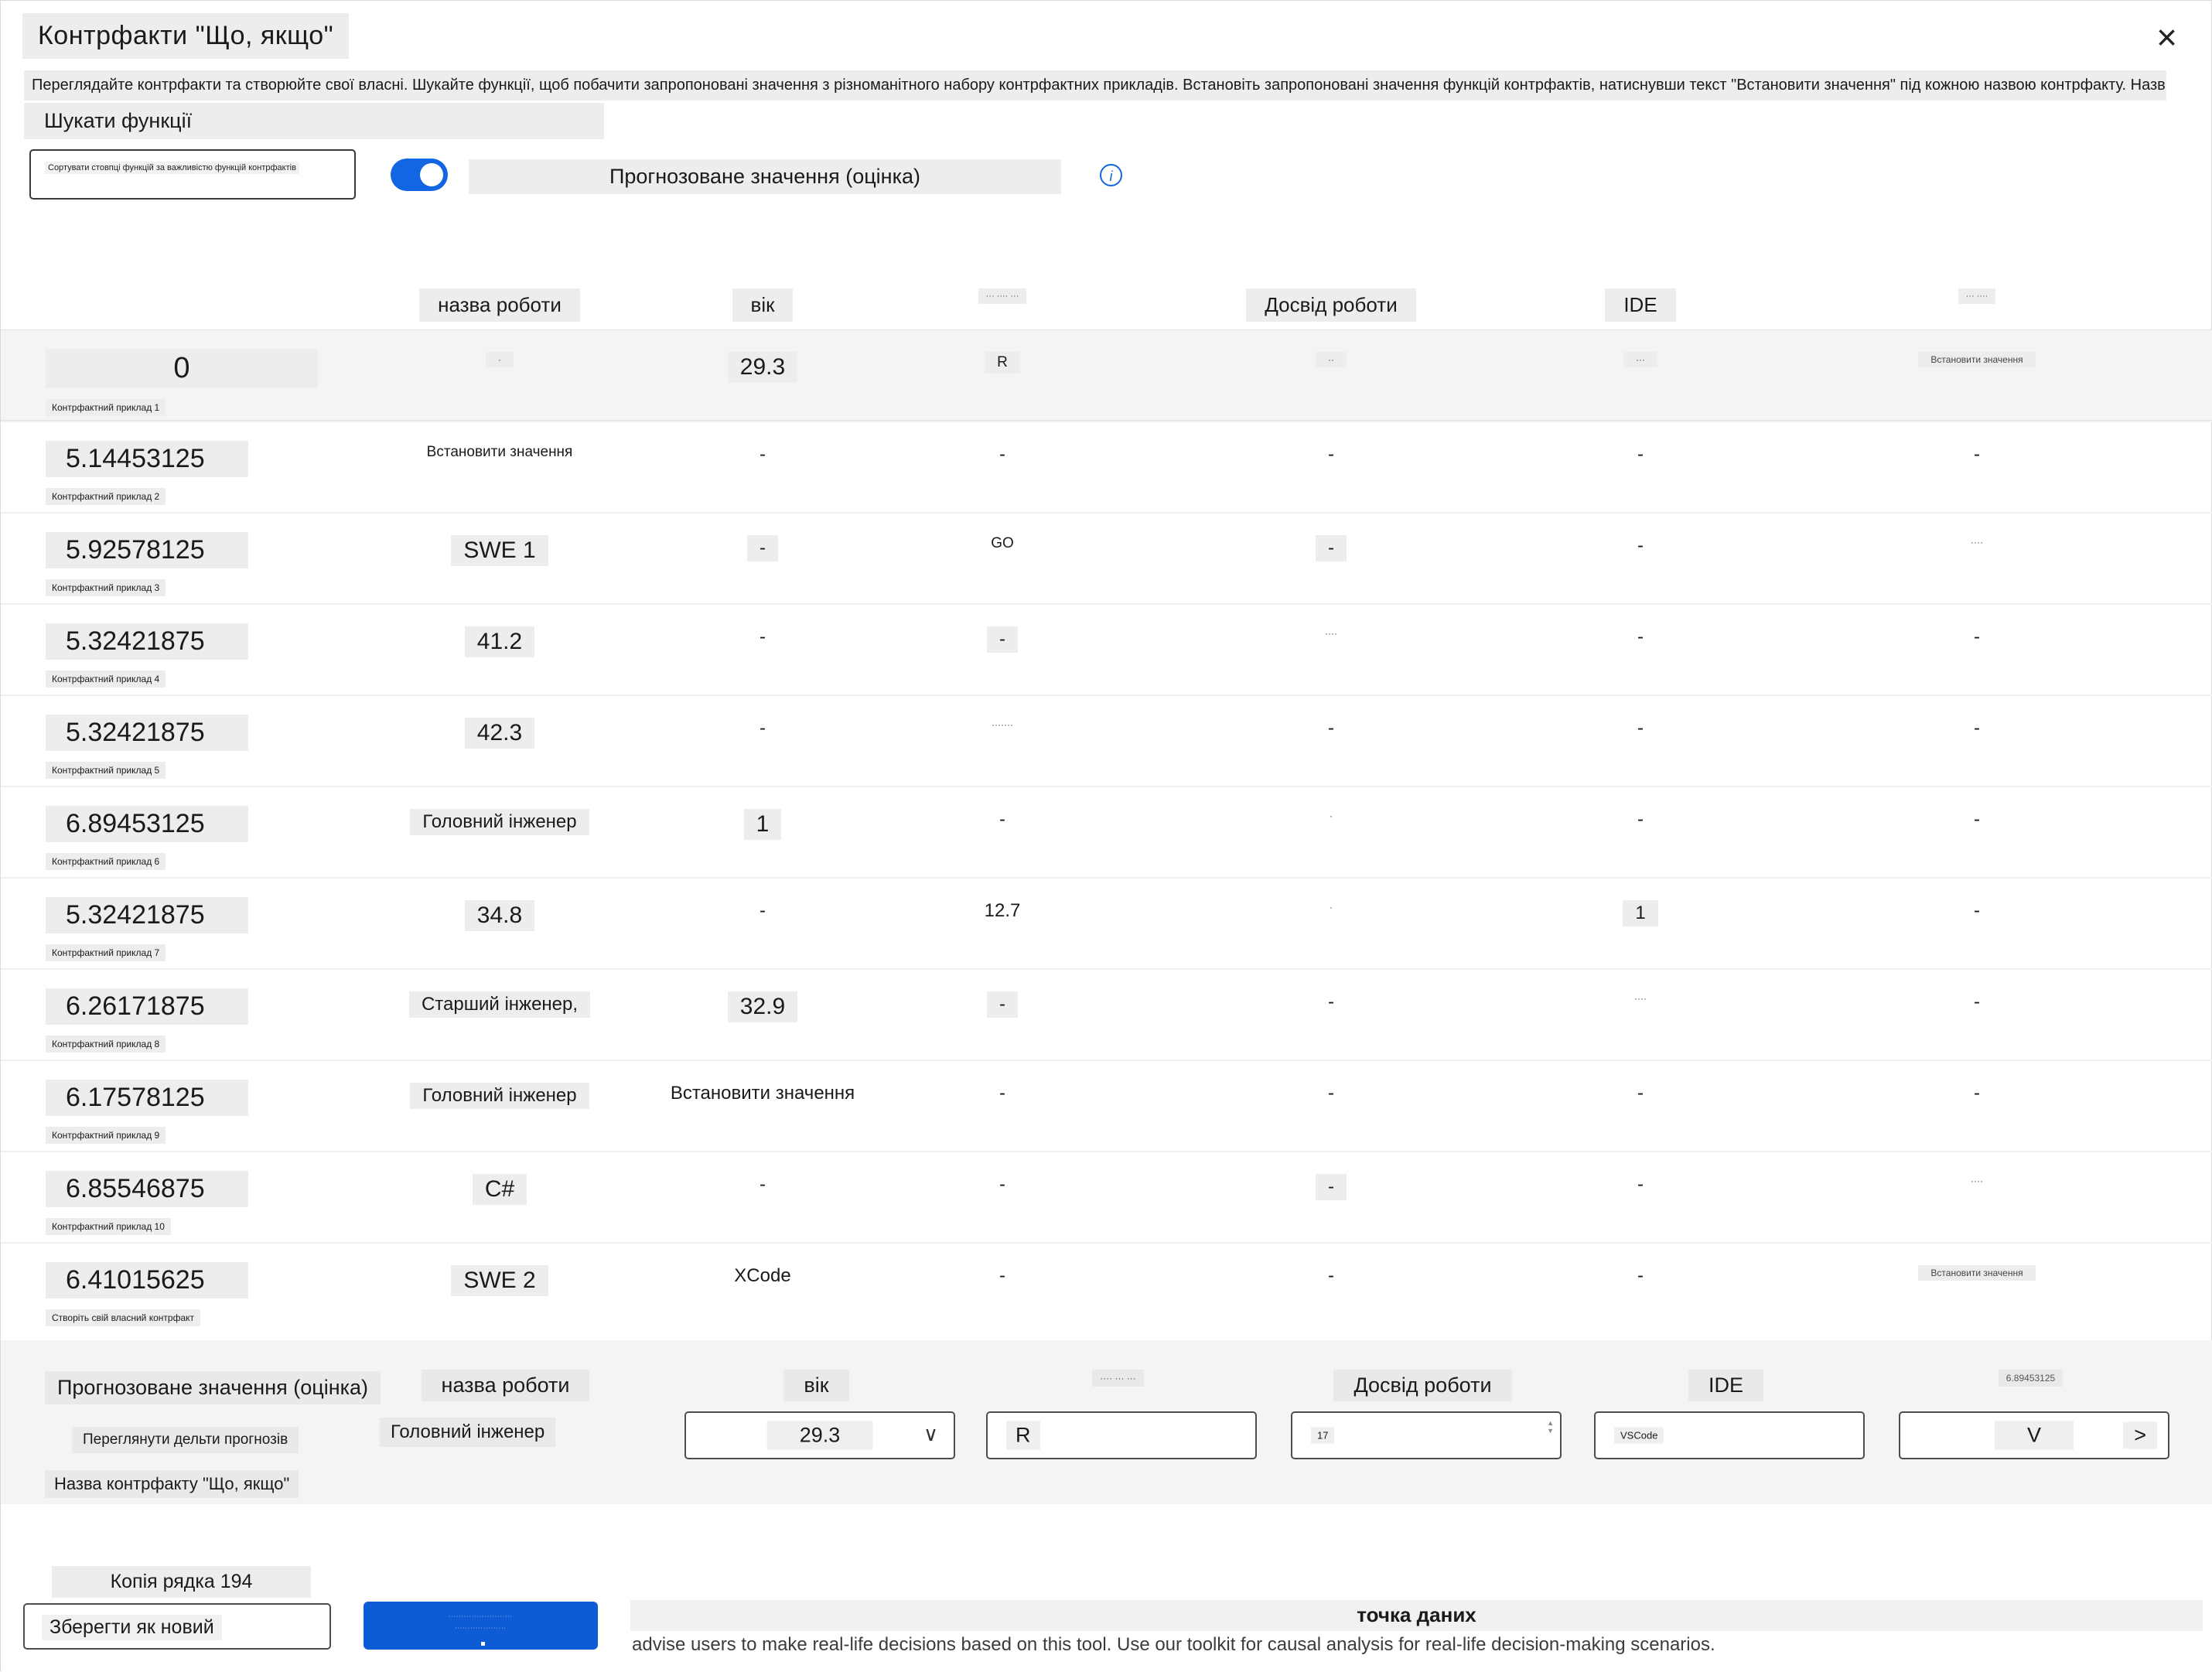 The width and height of the screenshot is (2212, 1672). I want to click on cell-value: ···, so click(1640, 359).